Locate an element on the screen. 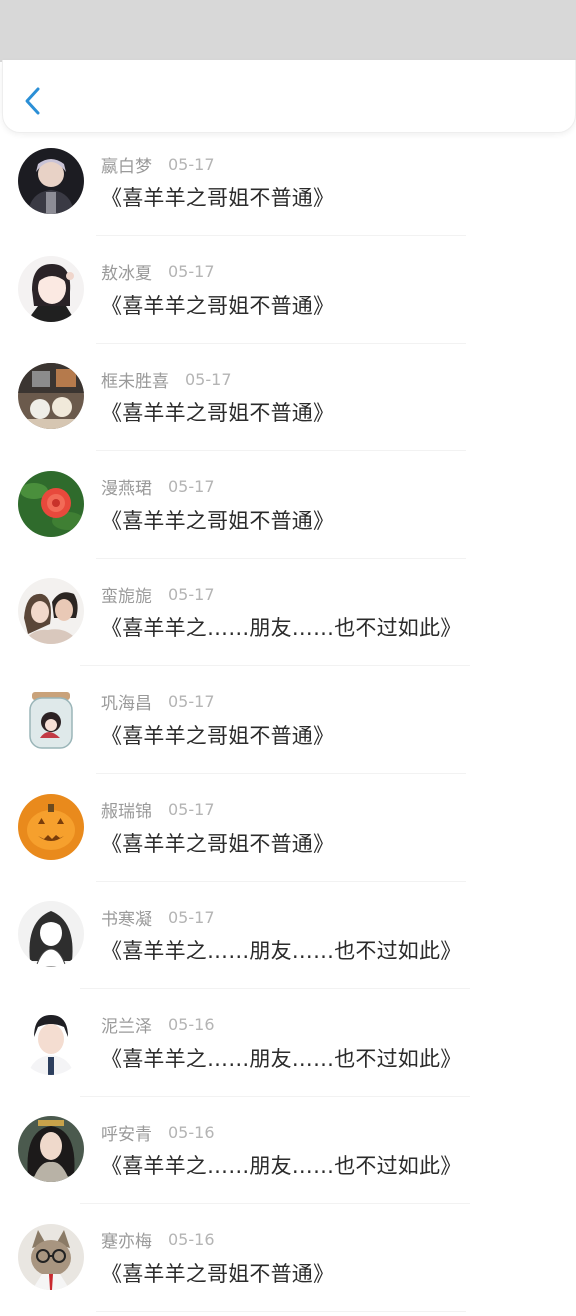 The width and height of the screenshot is (576, 1316). commenter-name: 呼安青 is located at coordinates (126, 1132).